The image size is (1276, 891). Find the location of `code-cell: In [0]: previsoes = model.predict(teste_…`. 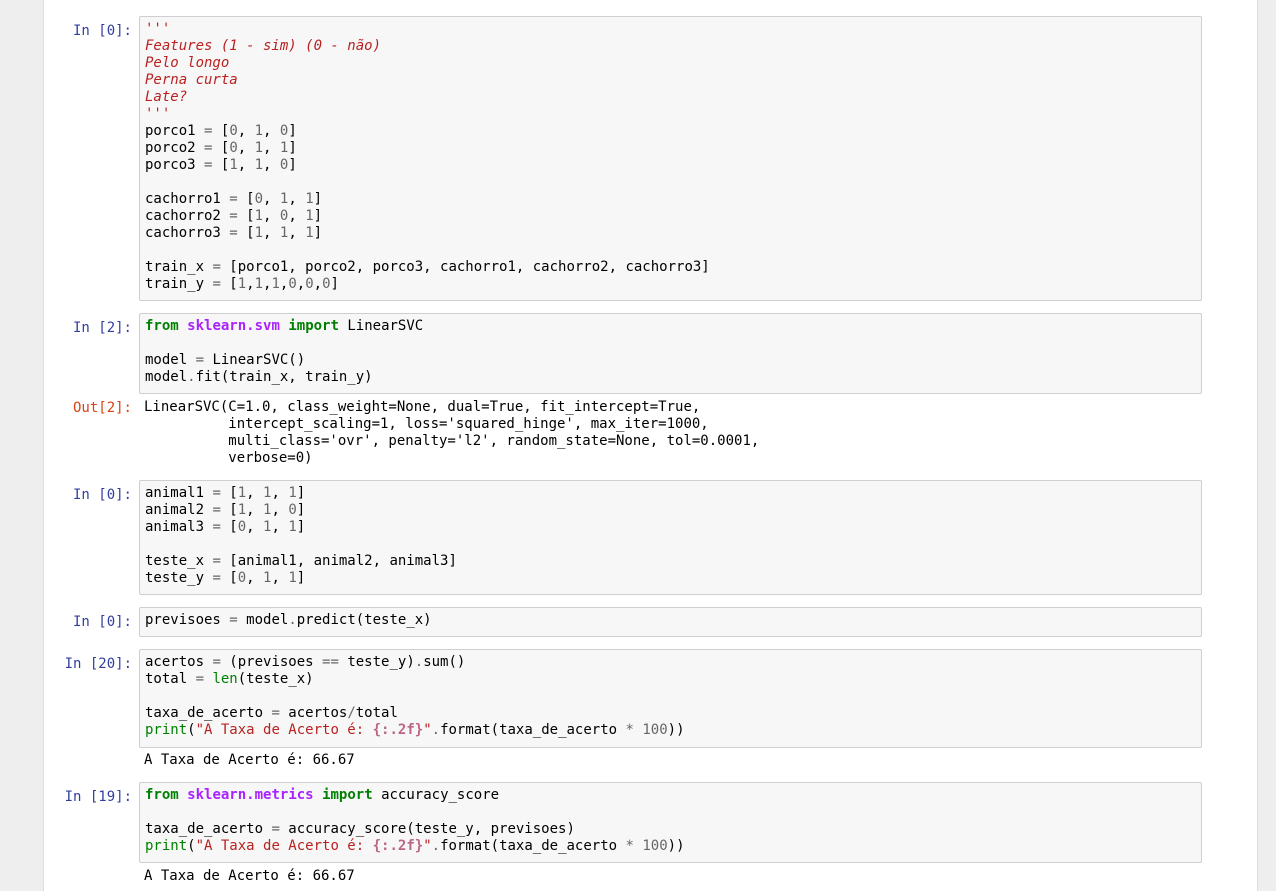

code-cell: In [0]: previsoes = model.predict(teste_… is located at coordinates (650, 622).